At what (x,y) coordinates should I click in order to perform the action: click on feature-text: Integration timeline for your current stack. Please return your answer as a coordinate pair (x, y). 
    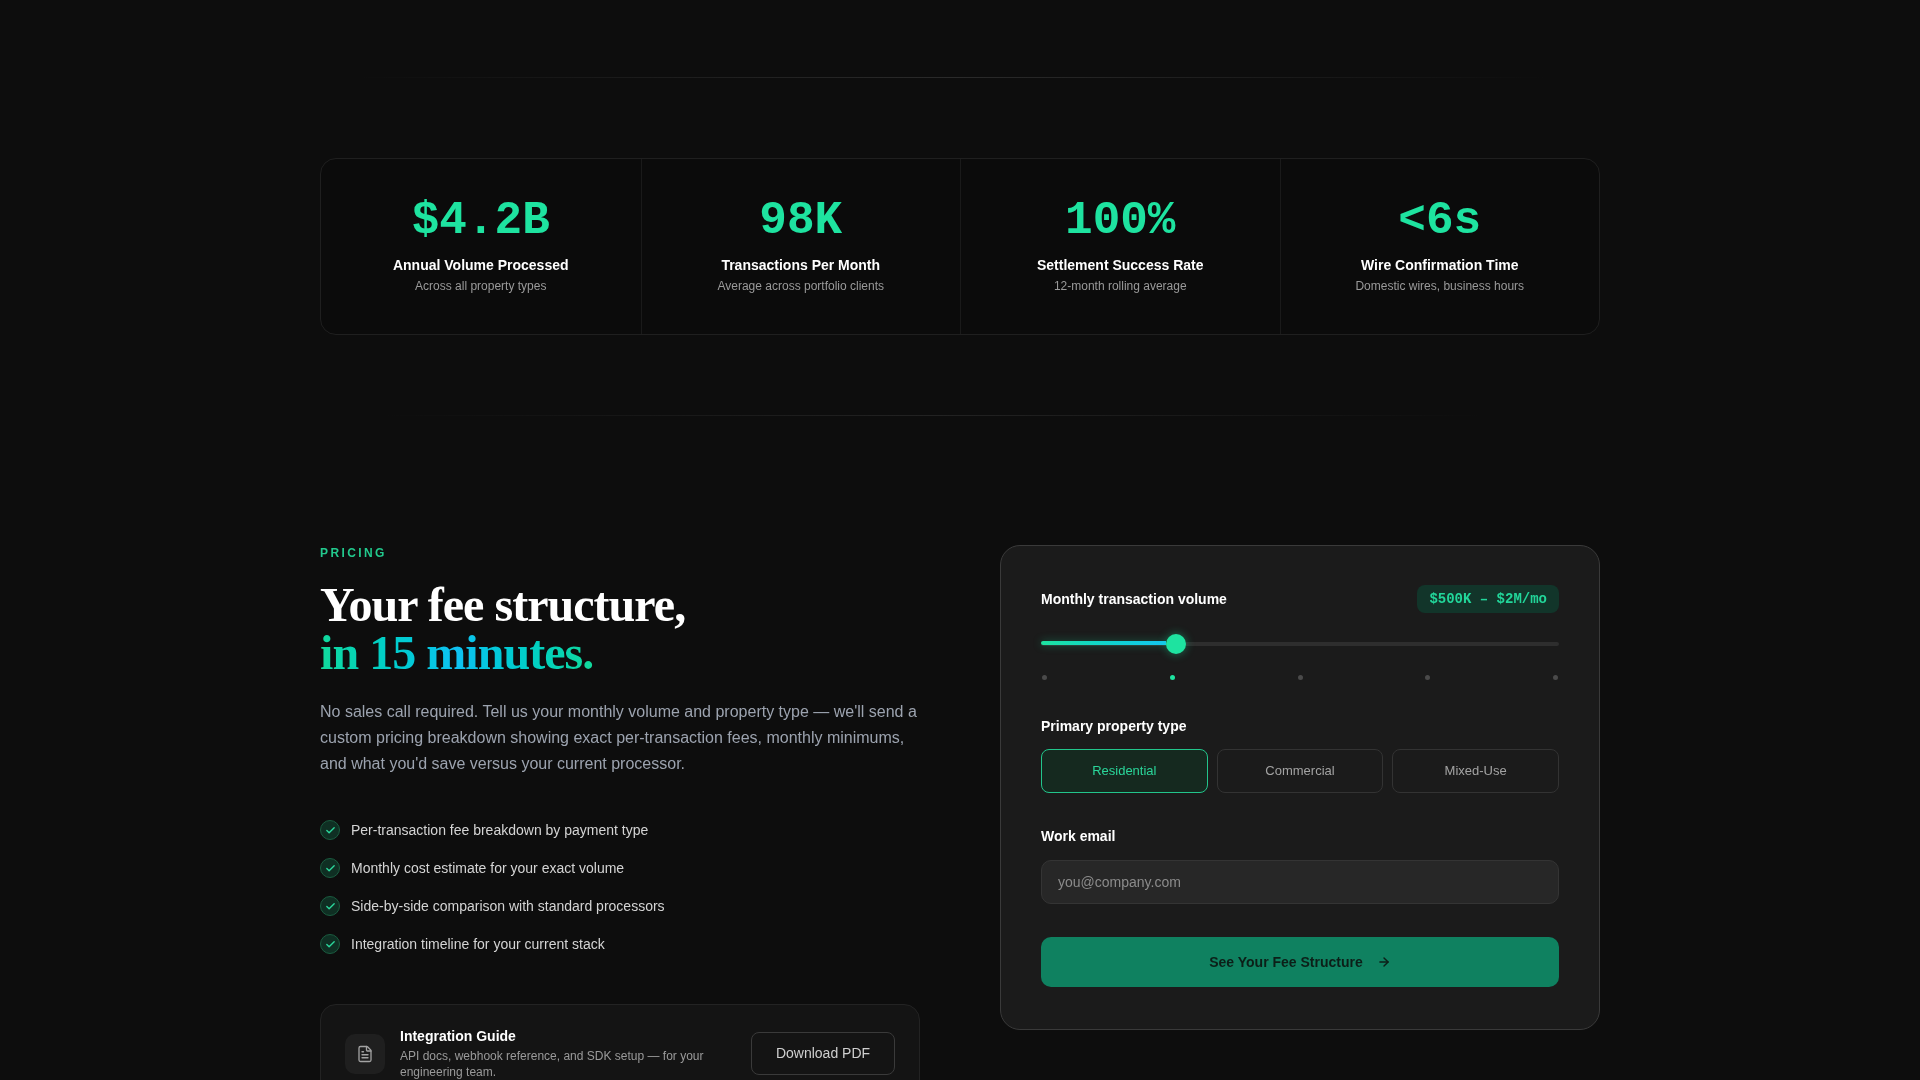
    Looking at the image, I should click on (478, 944).